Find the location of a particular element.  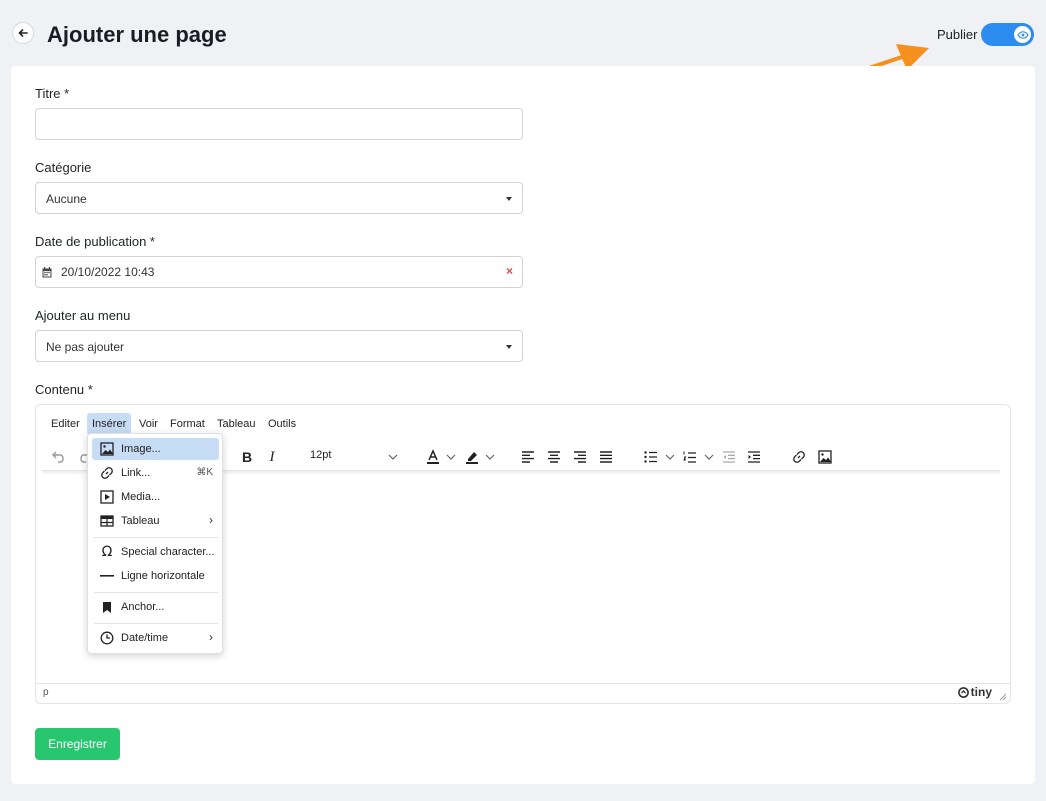

horizontal-line-icon is located at coordinates (107, 576).